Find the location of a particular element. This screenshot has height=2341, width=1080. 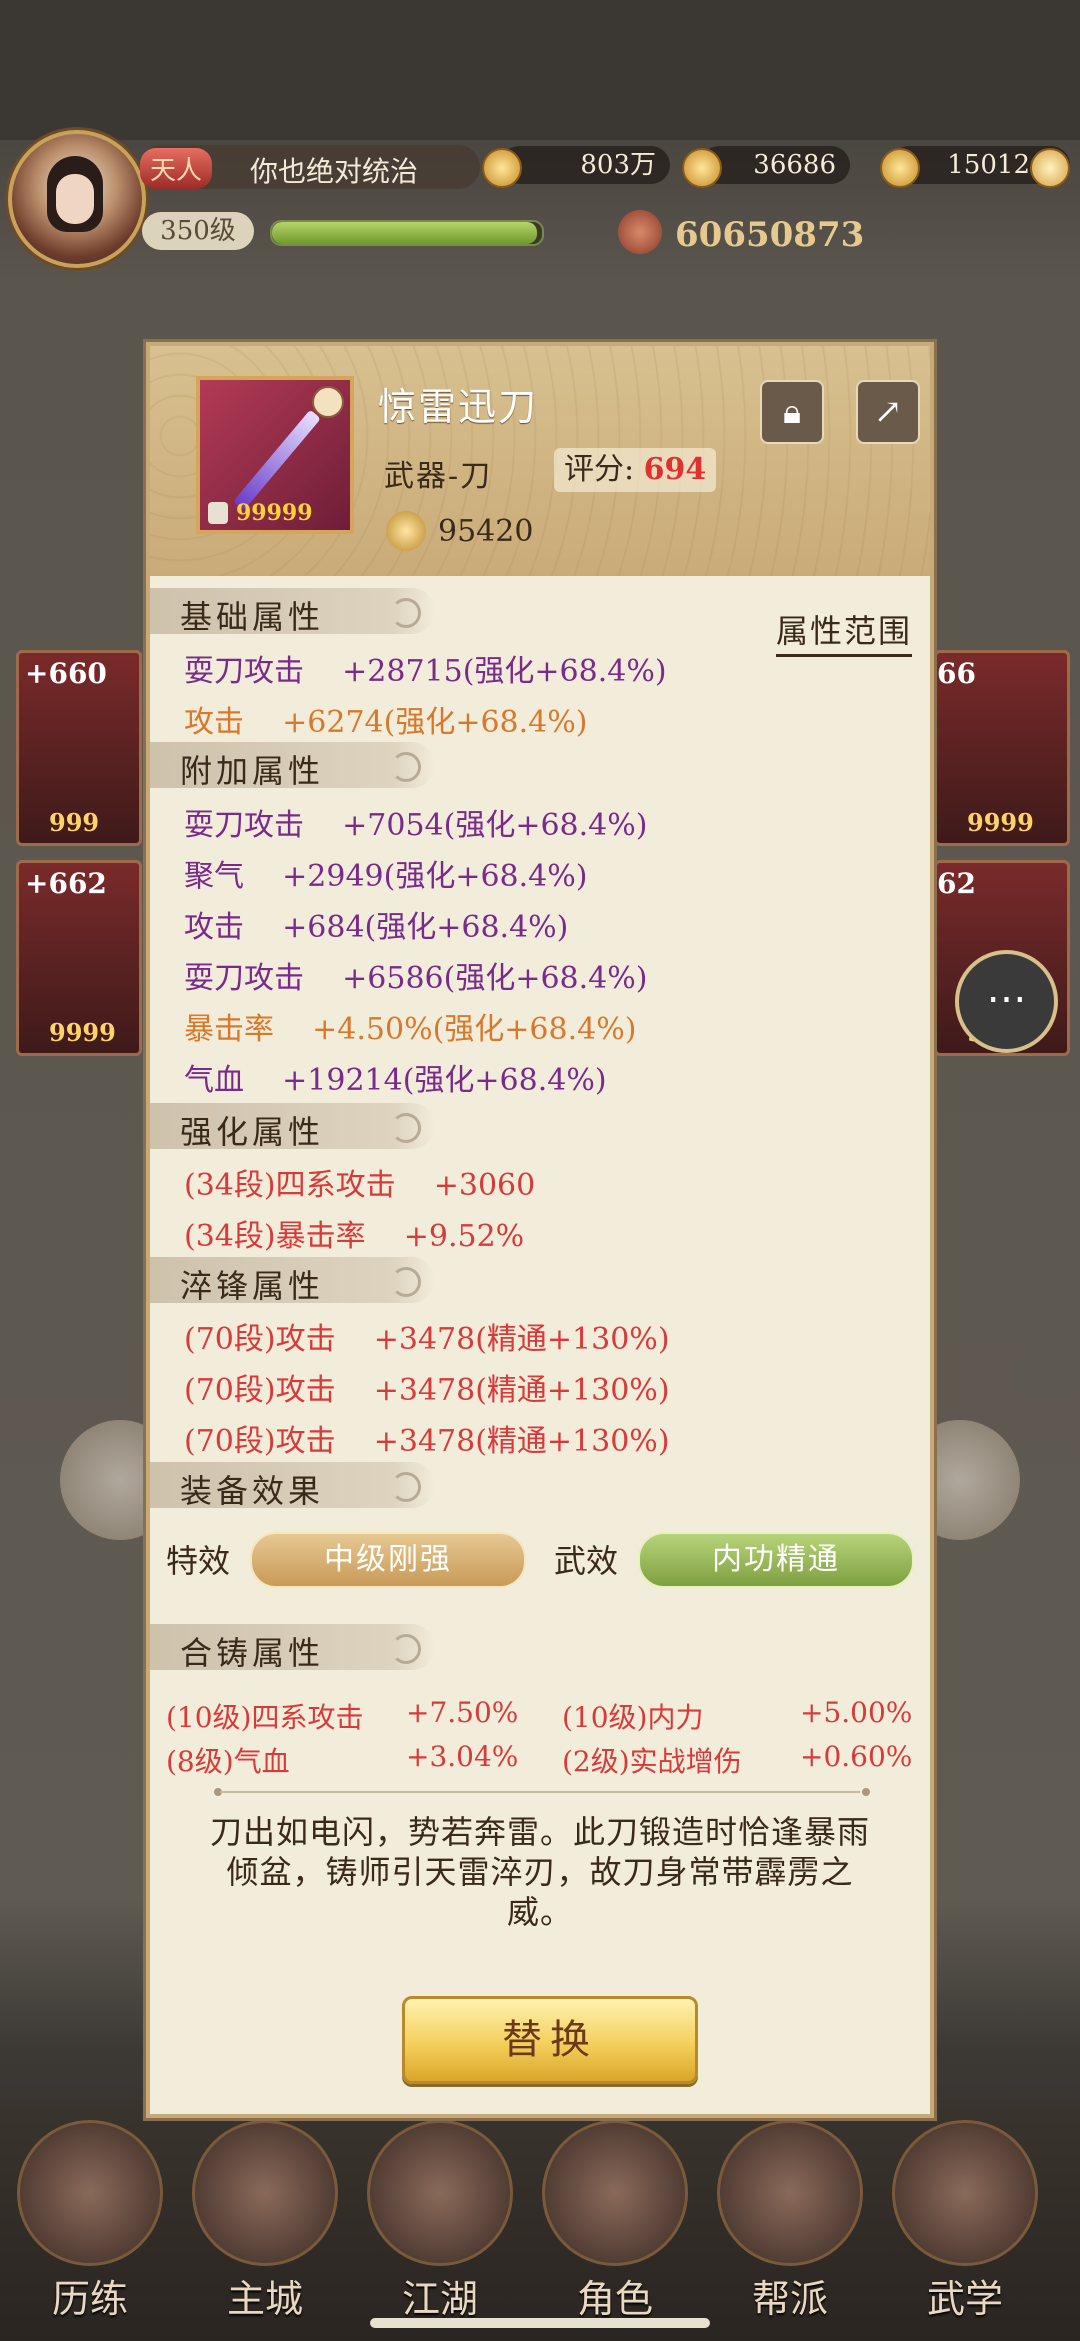

nav-training: 历练 is located at coordinates (90, 2220).